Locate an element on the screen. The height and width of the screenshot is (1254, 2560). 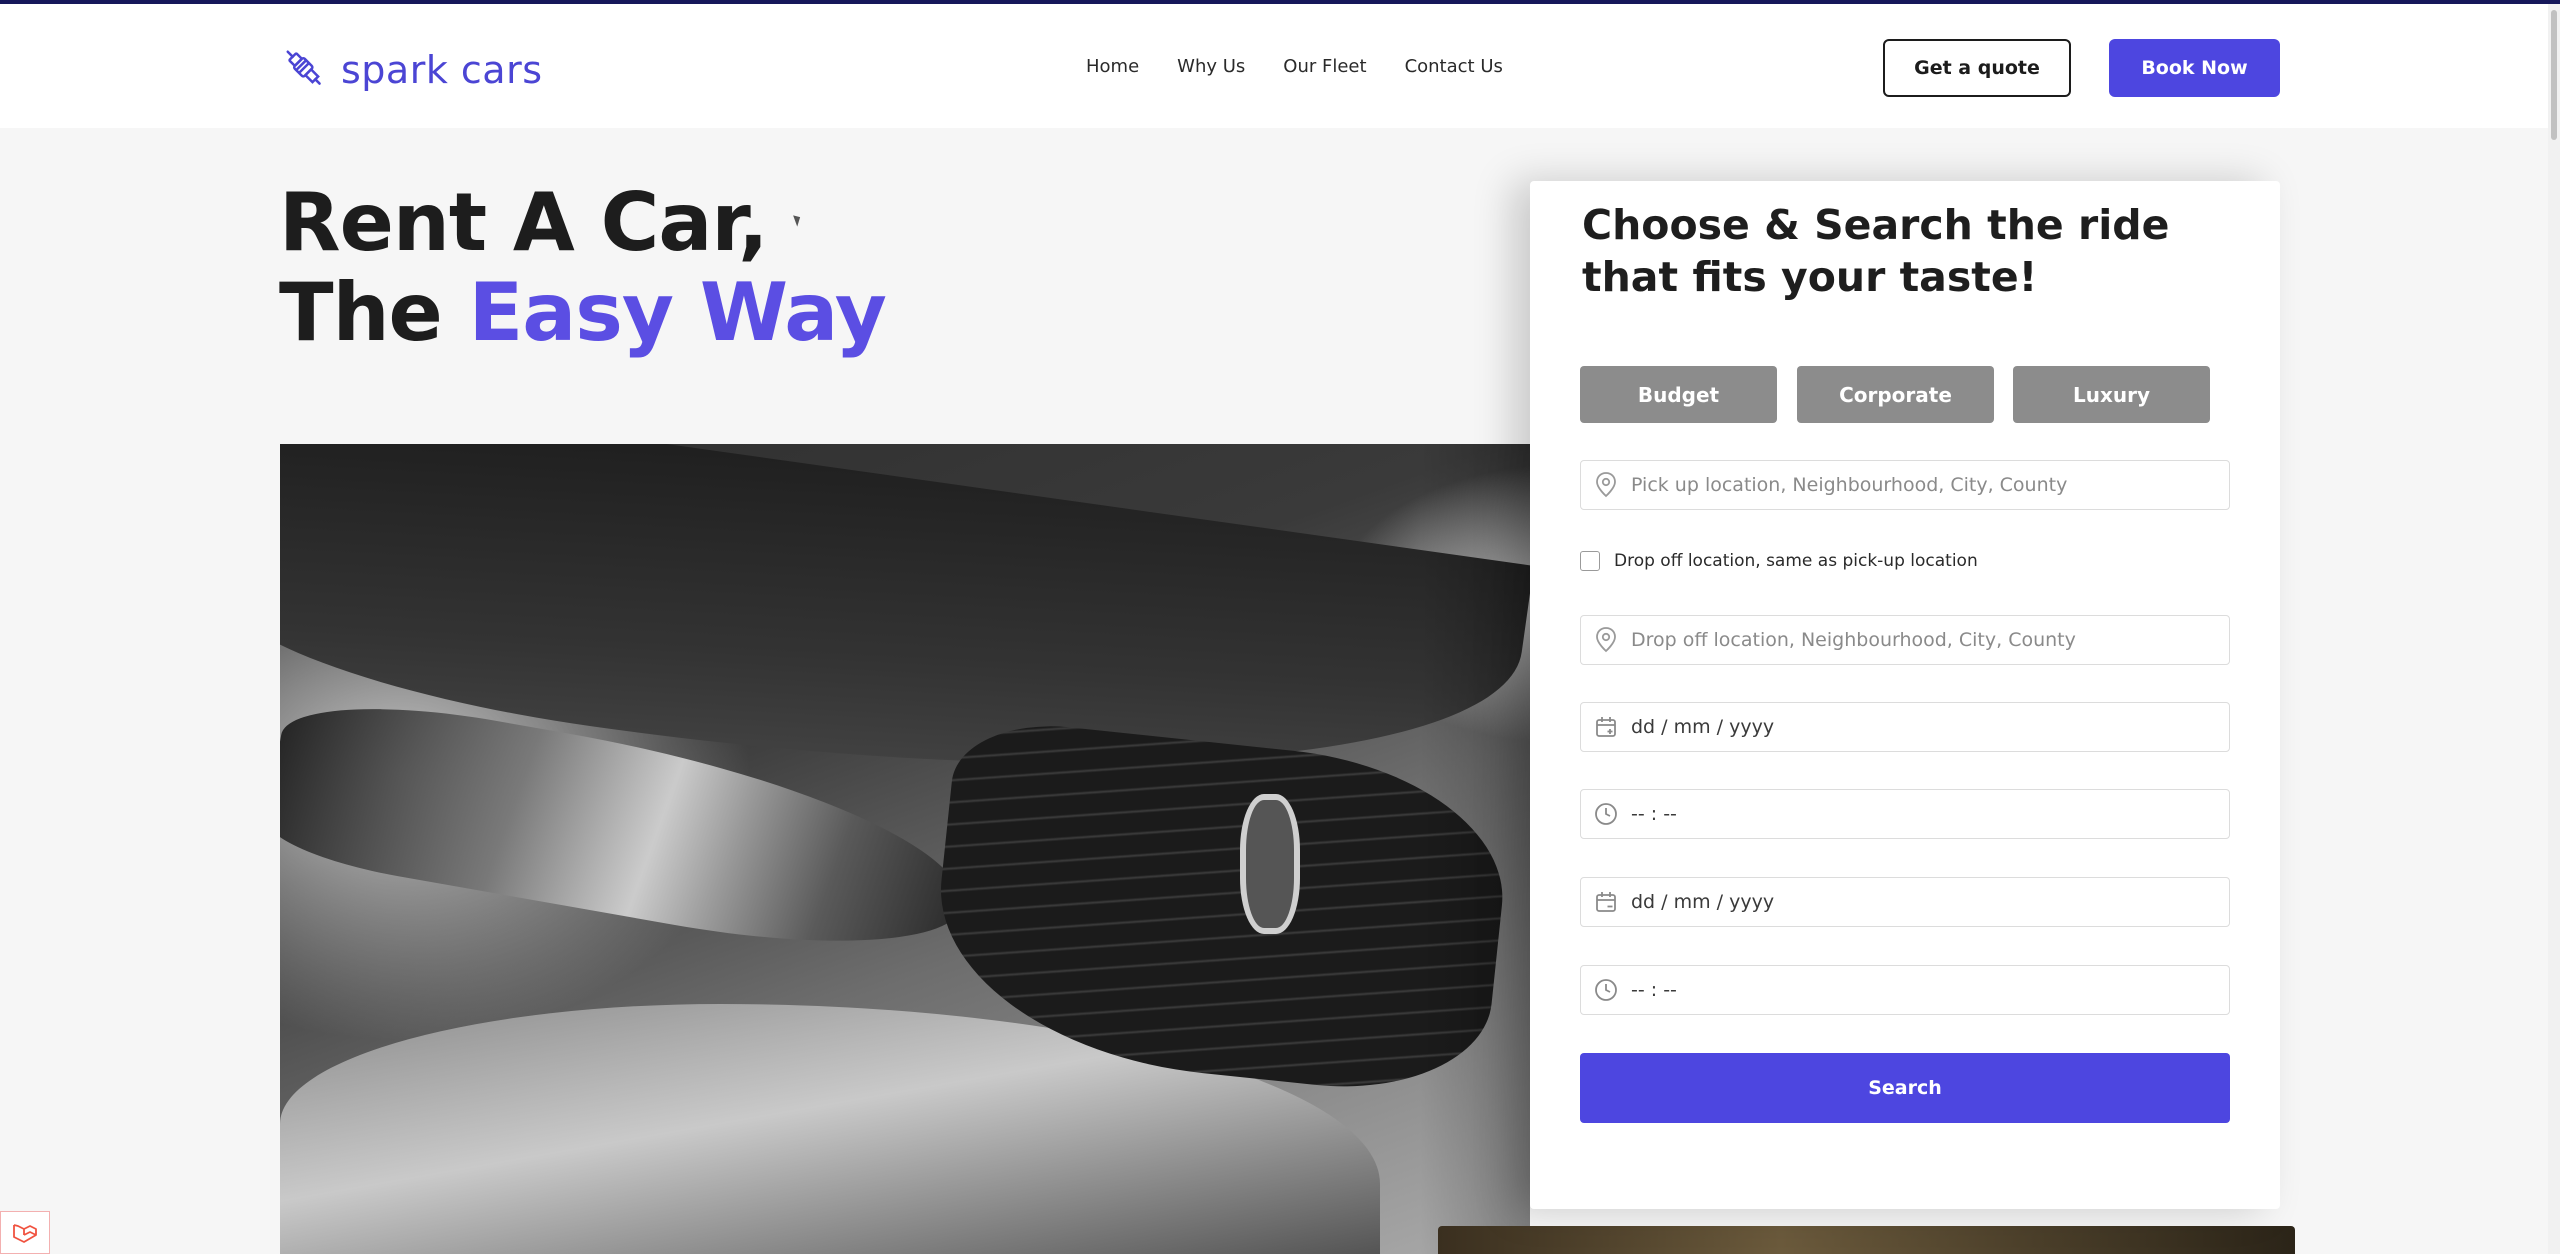
nav-home: Home is located at coordinates (1112, 66).